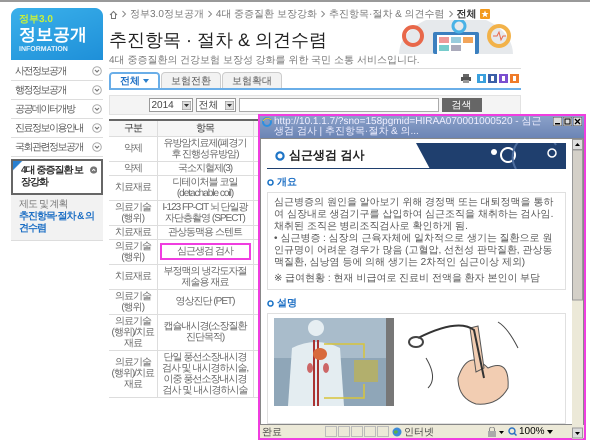 The width and height of the screenshot is (590, 442). Describe the element at coordinates (496, 431) in the screenshot. I see `lock-icon` at that location.